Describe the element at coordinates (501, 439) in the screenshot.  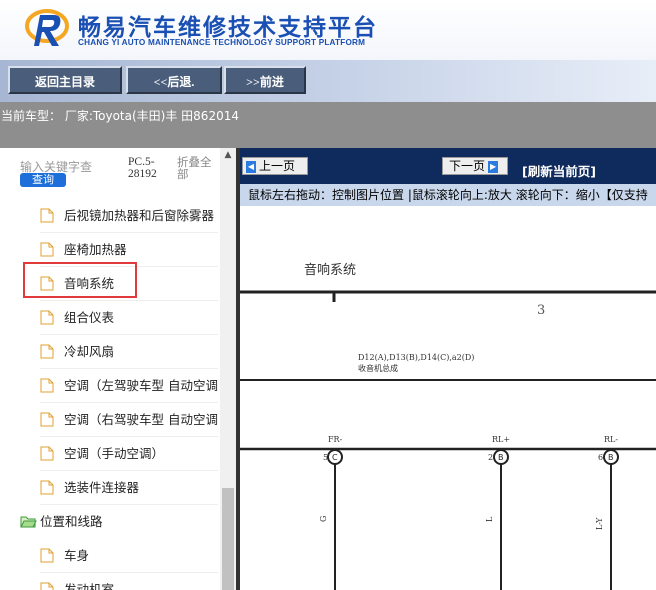
I see `pin-name-rl-plus: RL+` at that location.